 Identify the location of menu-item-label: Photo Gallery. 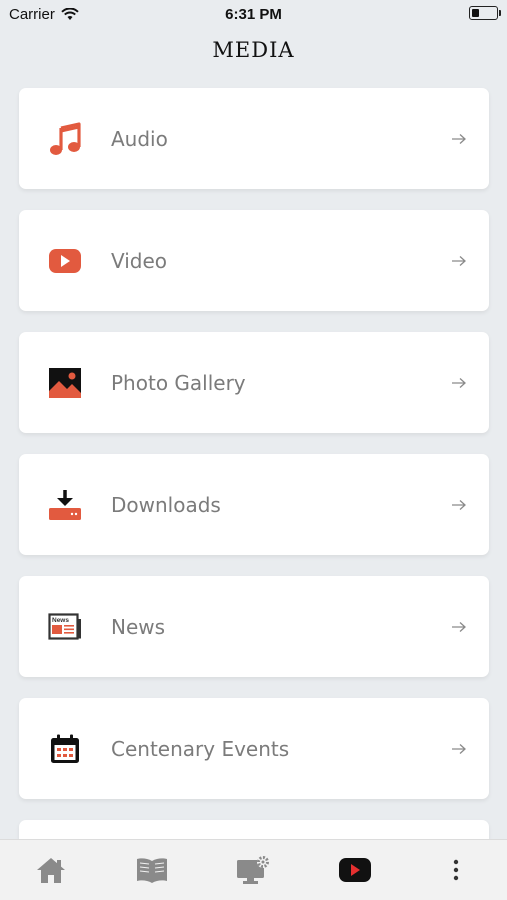
(178, 382).